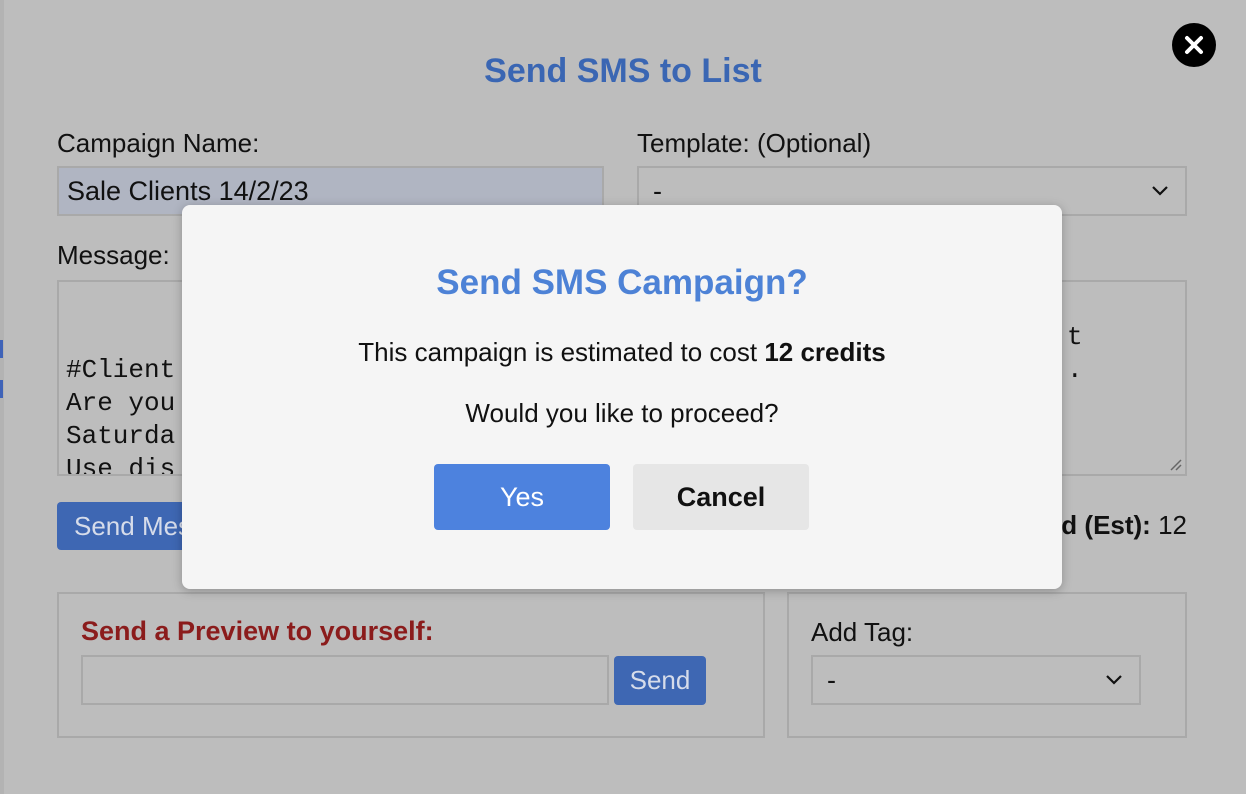 This screenshot has height=794, width=1246. I want to click on template-label: Template: (Optional), so click(754, 143).